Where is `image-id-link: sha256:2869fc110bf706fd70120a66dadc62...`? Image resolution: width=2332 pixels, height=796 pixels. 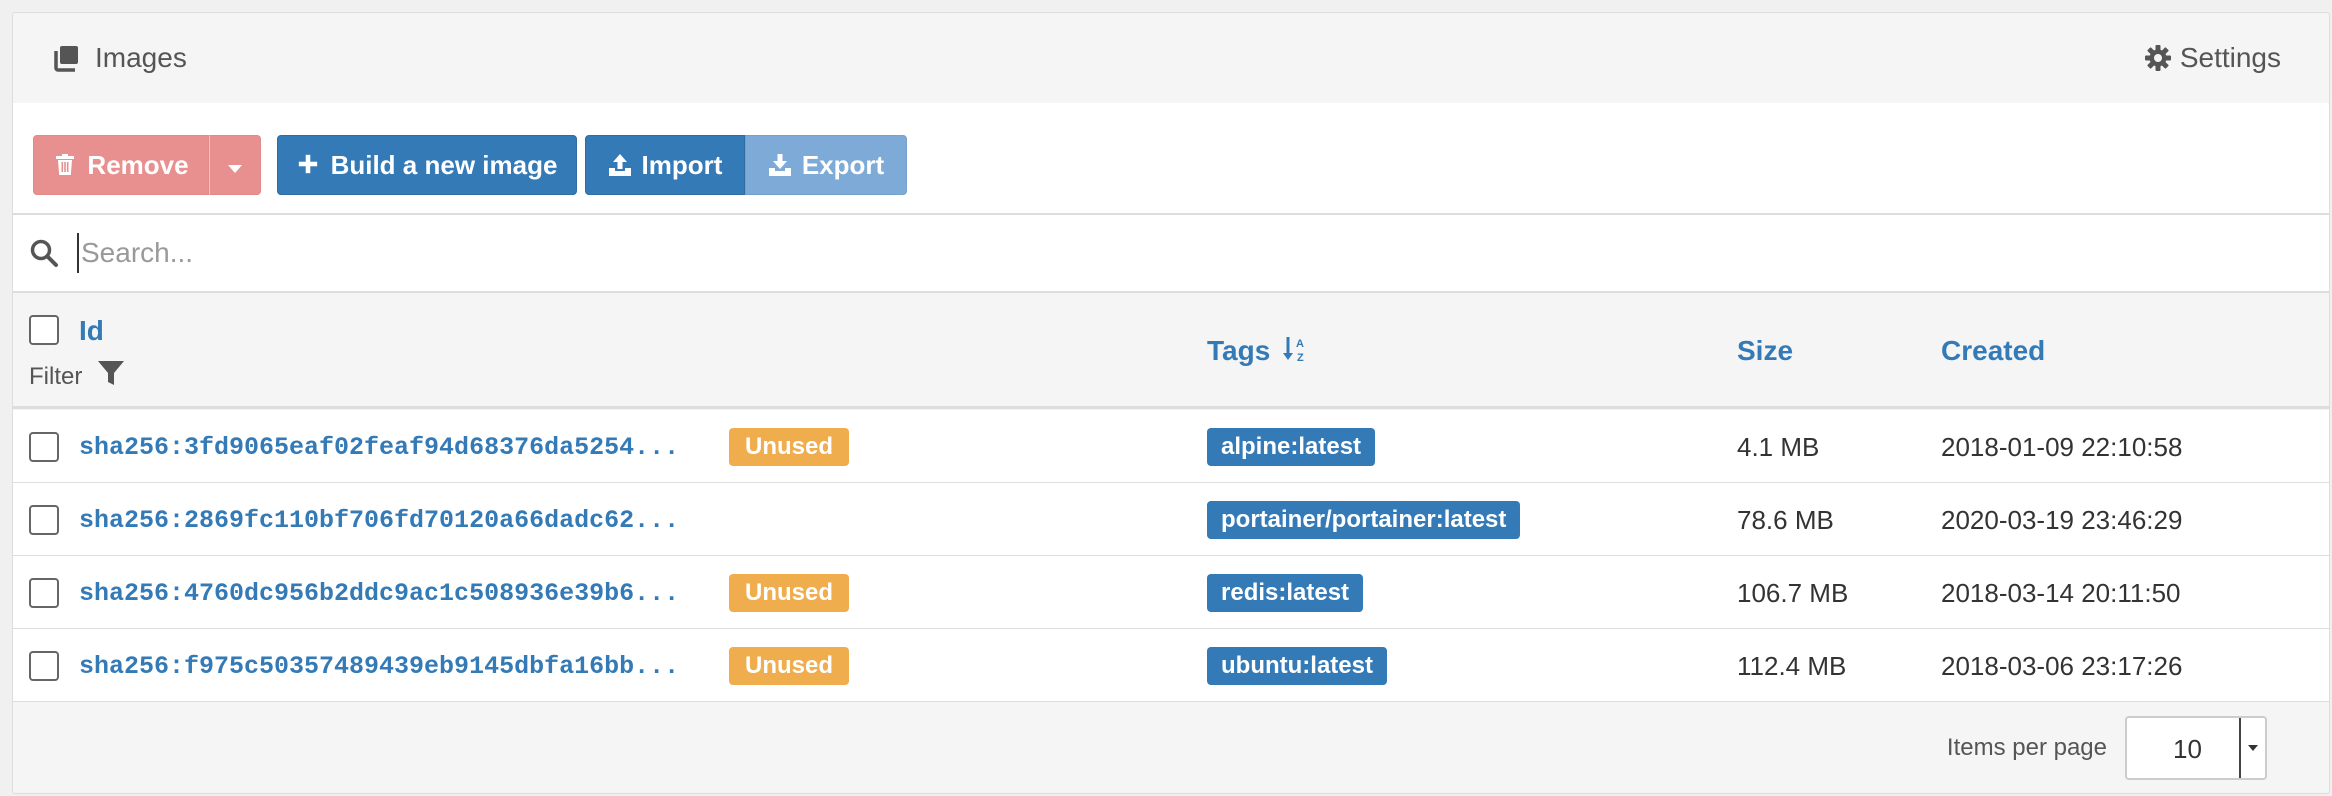
image-id-link: sha256:2869fc110bf706fd70120a66dadc62... is located at coordinates (379, 520).